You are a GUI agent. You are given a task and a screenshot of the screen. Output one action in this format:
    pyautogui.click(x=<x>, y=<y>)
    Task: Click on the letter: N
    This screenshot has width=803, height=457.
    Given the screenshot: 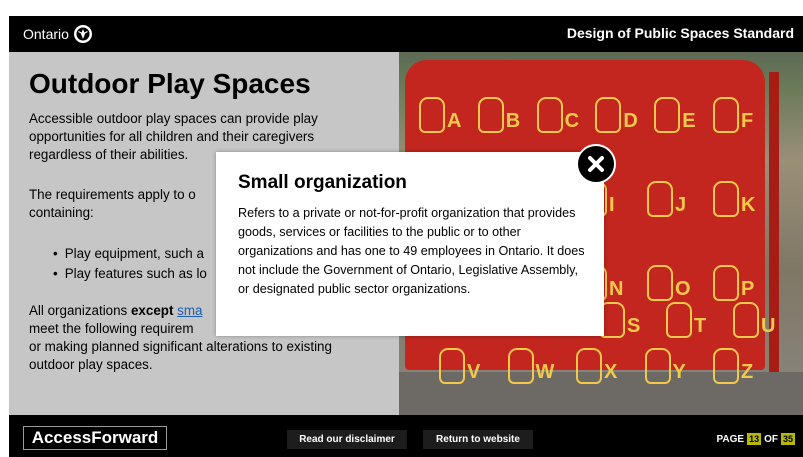 What is the action you would take?
    pyautogui.click(x=616, y=289)
    